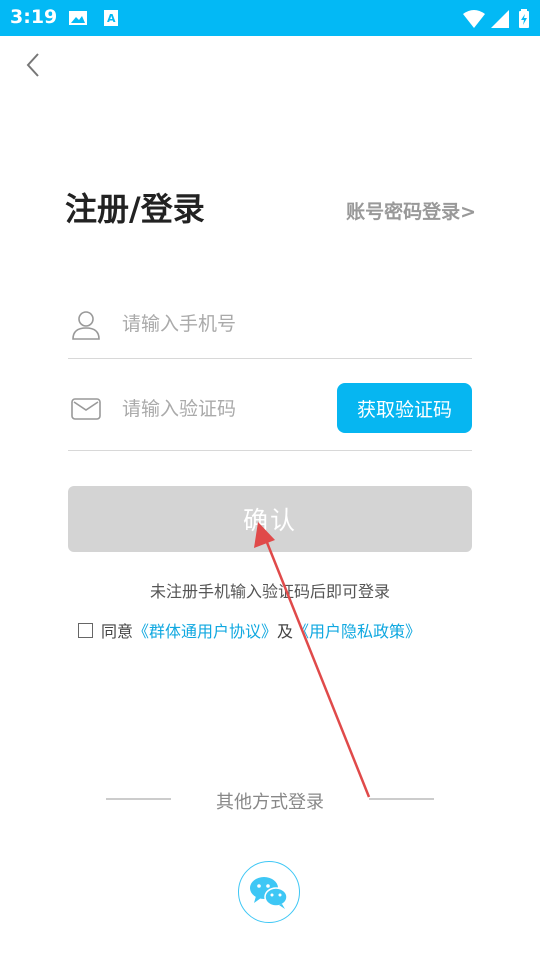  Describe the element at coordinates (500, 19) in the screenshot. I see `signal-icon` at that location.